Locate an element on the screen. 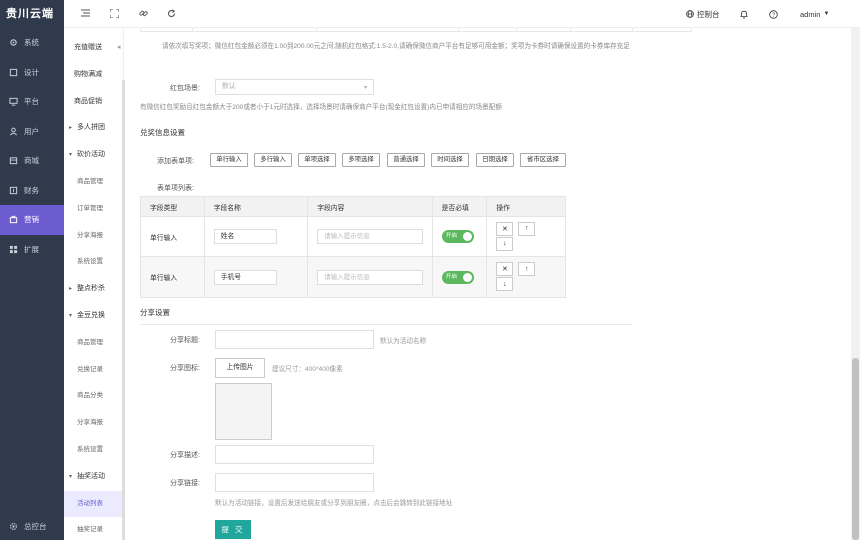 The height and width of the screenshot is (540, 860). add-time-select-button: 时间选择 is located at coordinates (450, 160).